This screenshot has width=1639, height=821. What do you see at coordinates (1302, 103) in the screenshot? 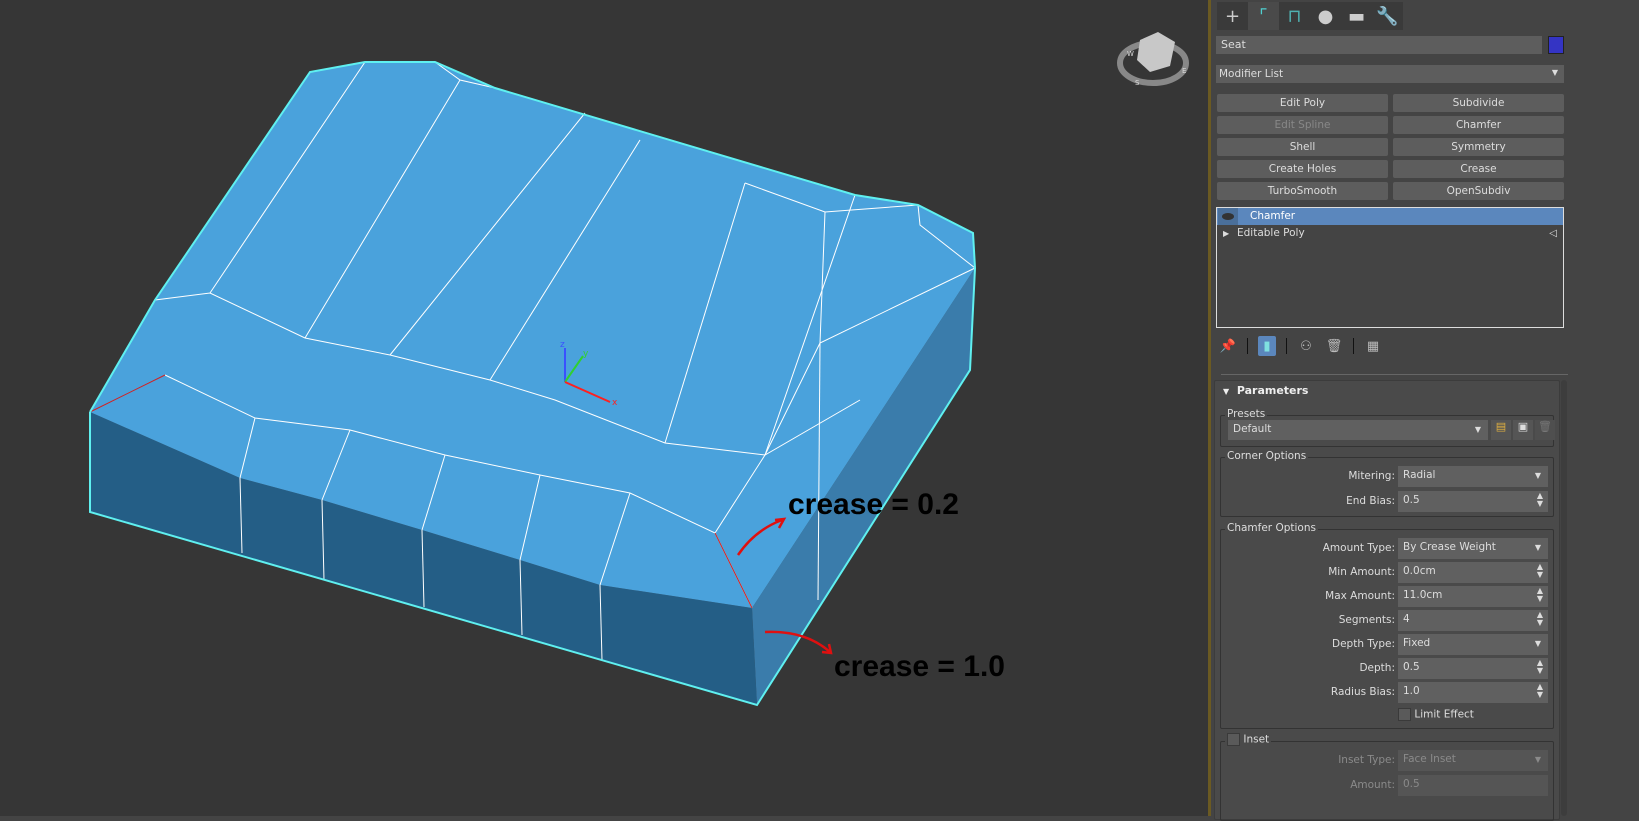
I see `edit-poly-button: Edit Poly` at bounding box center [1302, 103].